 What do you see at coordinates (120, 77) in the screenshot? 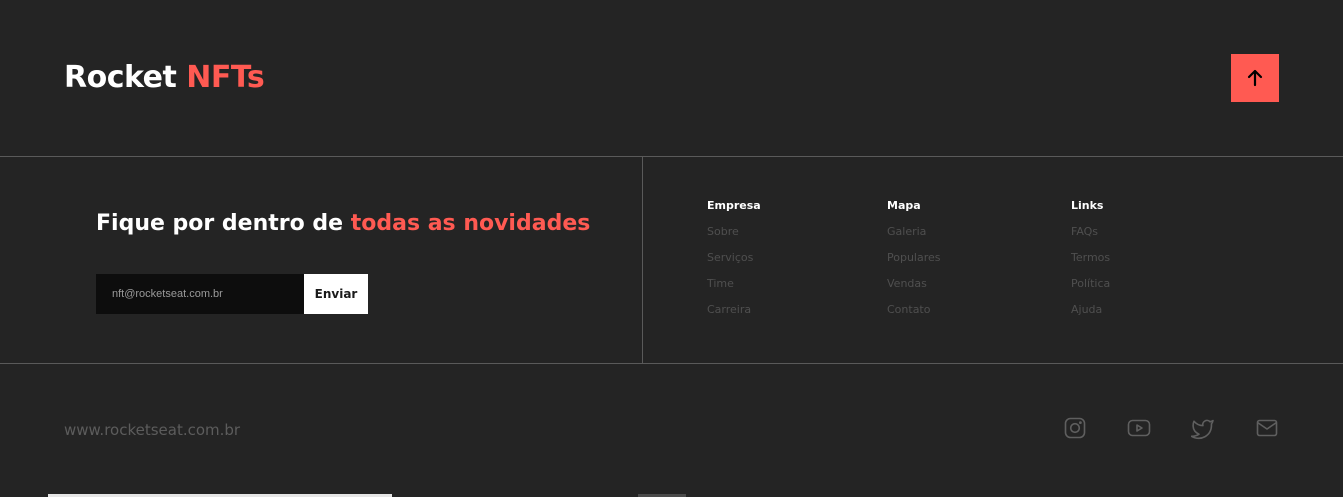
I see `brand-name: Rocket` at bounding box center [120, 77].